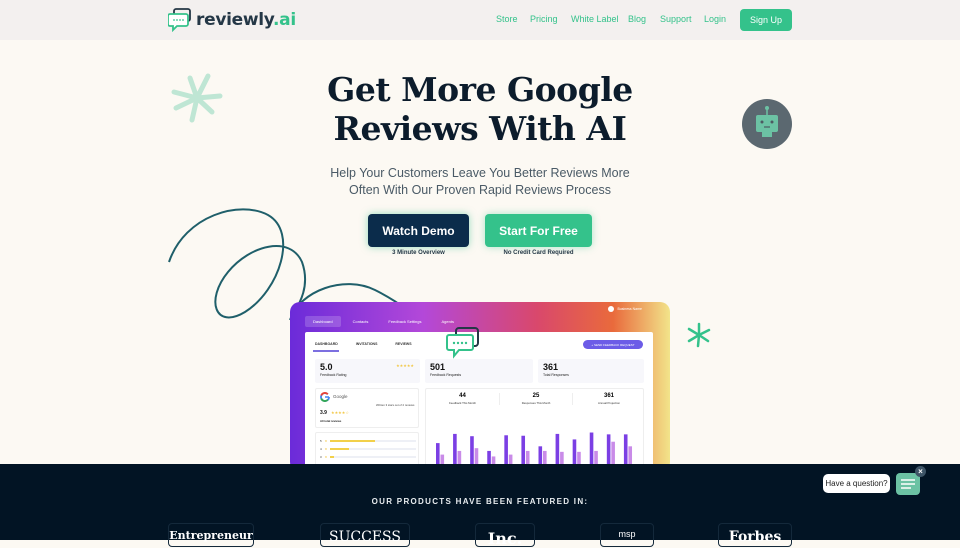 The image size is (960, 548). I want to click on dash-nav-dashboard: Dashboard, so click(323, 321).